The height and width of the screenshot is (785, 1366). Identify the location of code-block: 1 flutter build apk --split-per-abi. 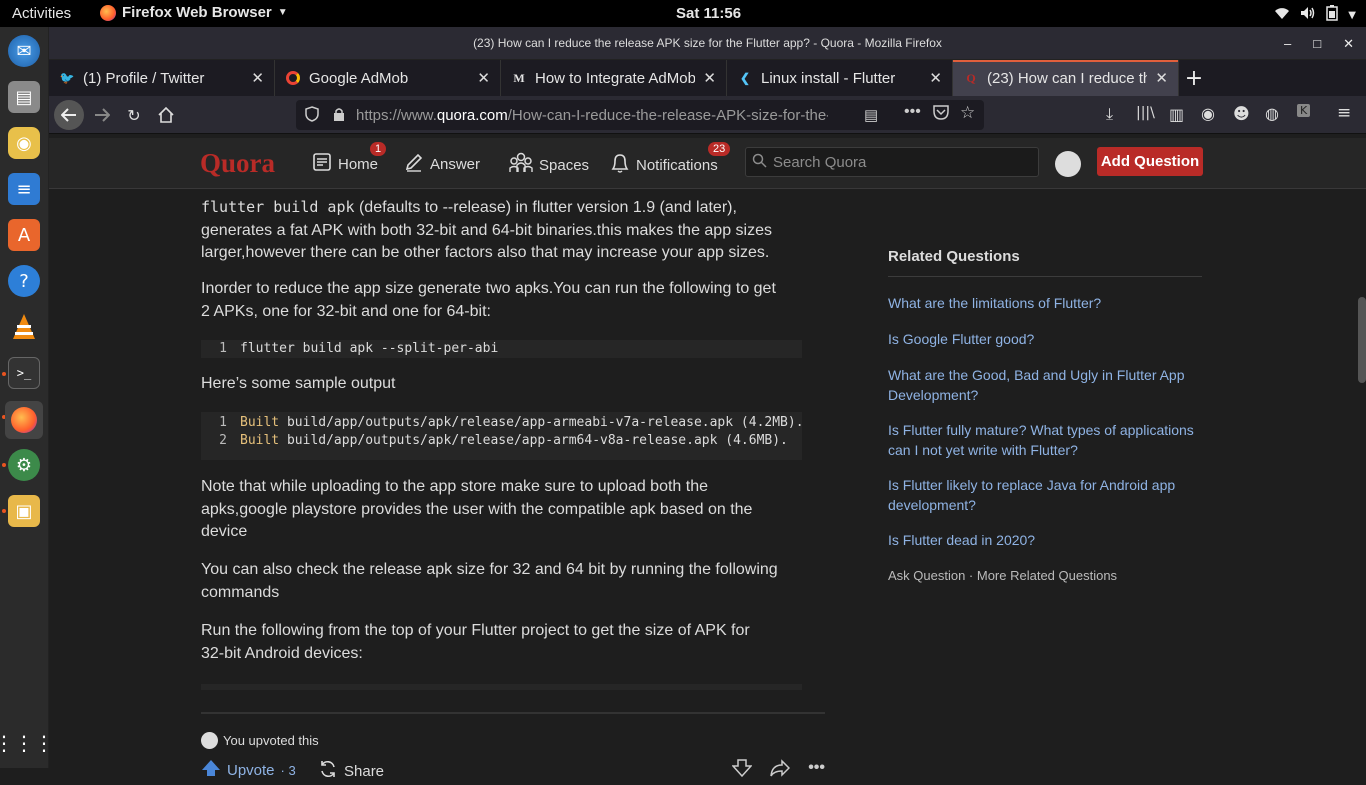
(501, 349).